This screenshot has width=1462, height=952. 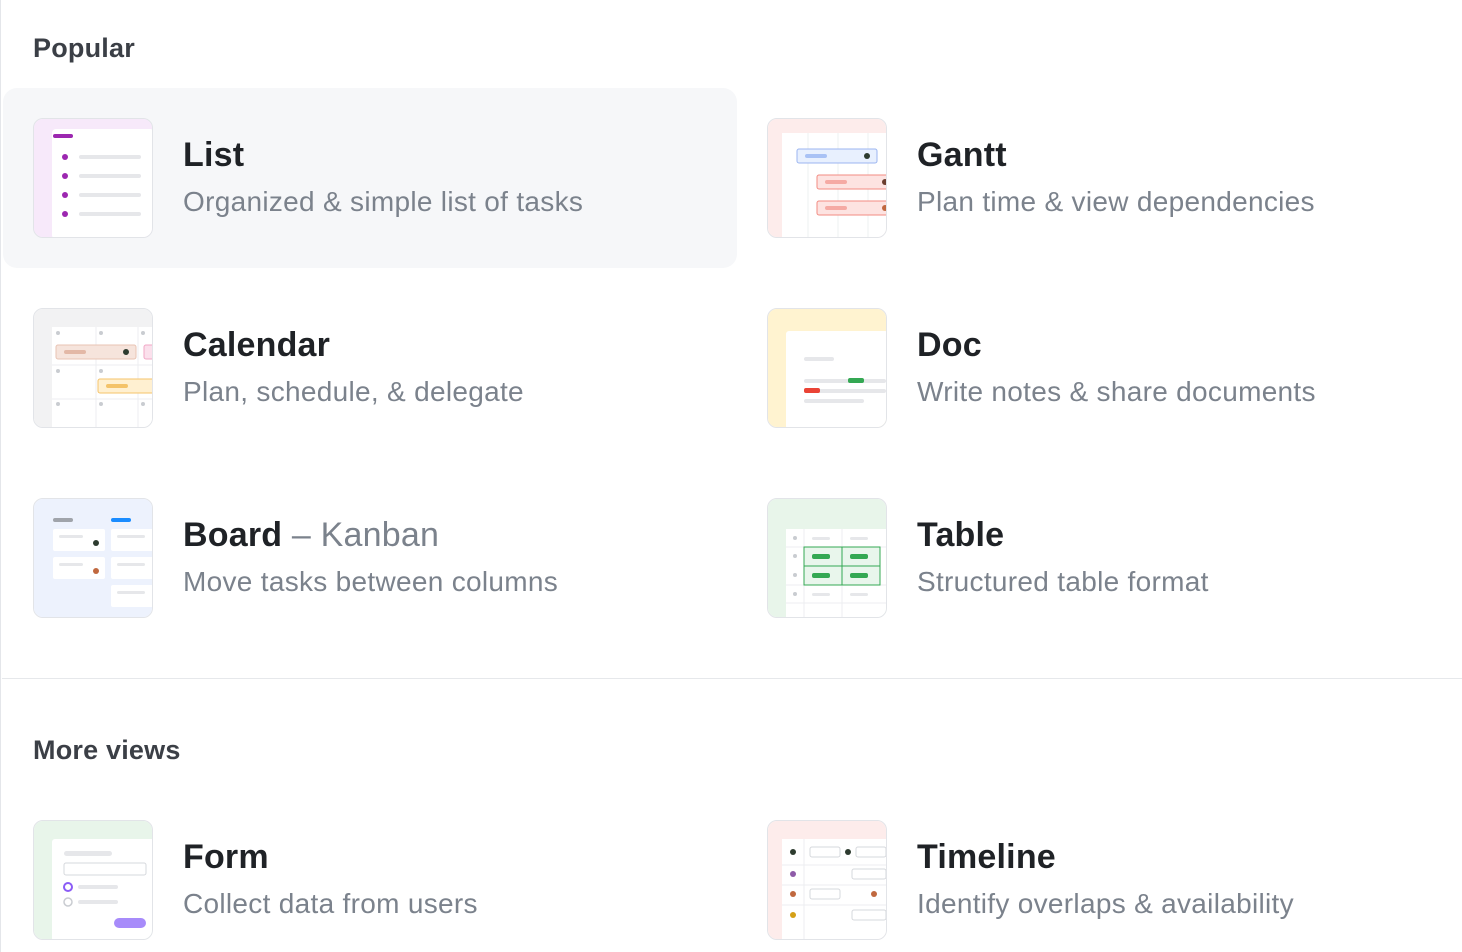 I want to click on view-name: Timeline, so click(x=986, y=857).